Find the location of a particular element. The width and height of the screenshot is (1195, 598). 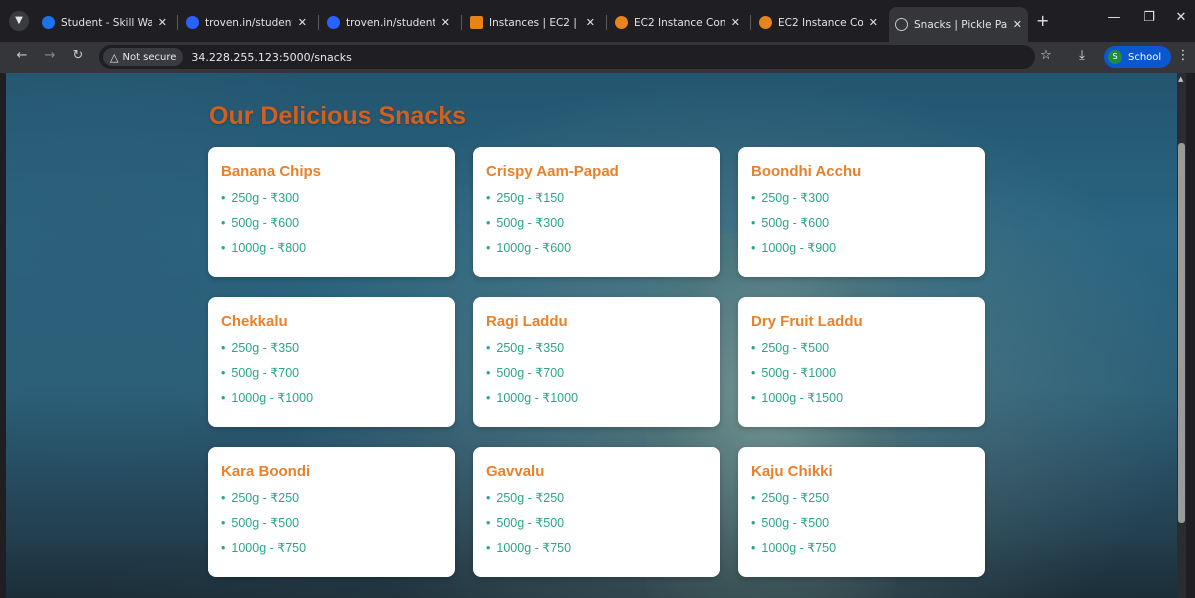

back-arrow-icon: ← is located at coordinates (22, 55).